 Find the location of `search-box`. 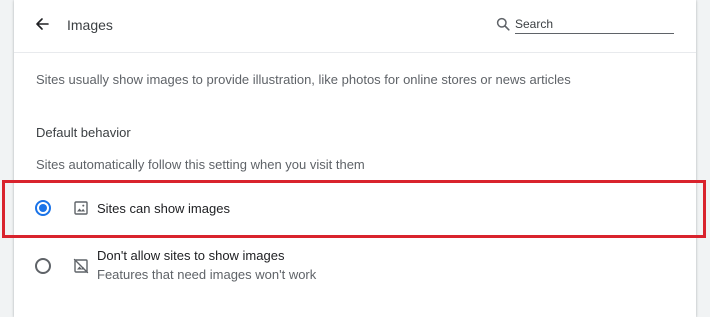

search-box is located at coordinates (585, 24).